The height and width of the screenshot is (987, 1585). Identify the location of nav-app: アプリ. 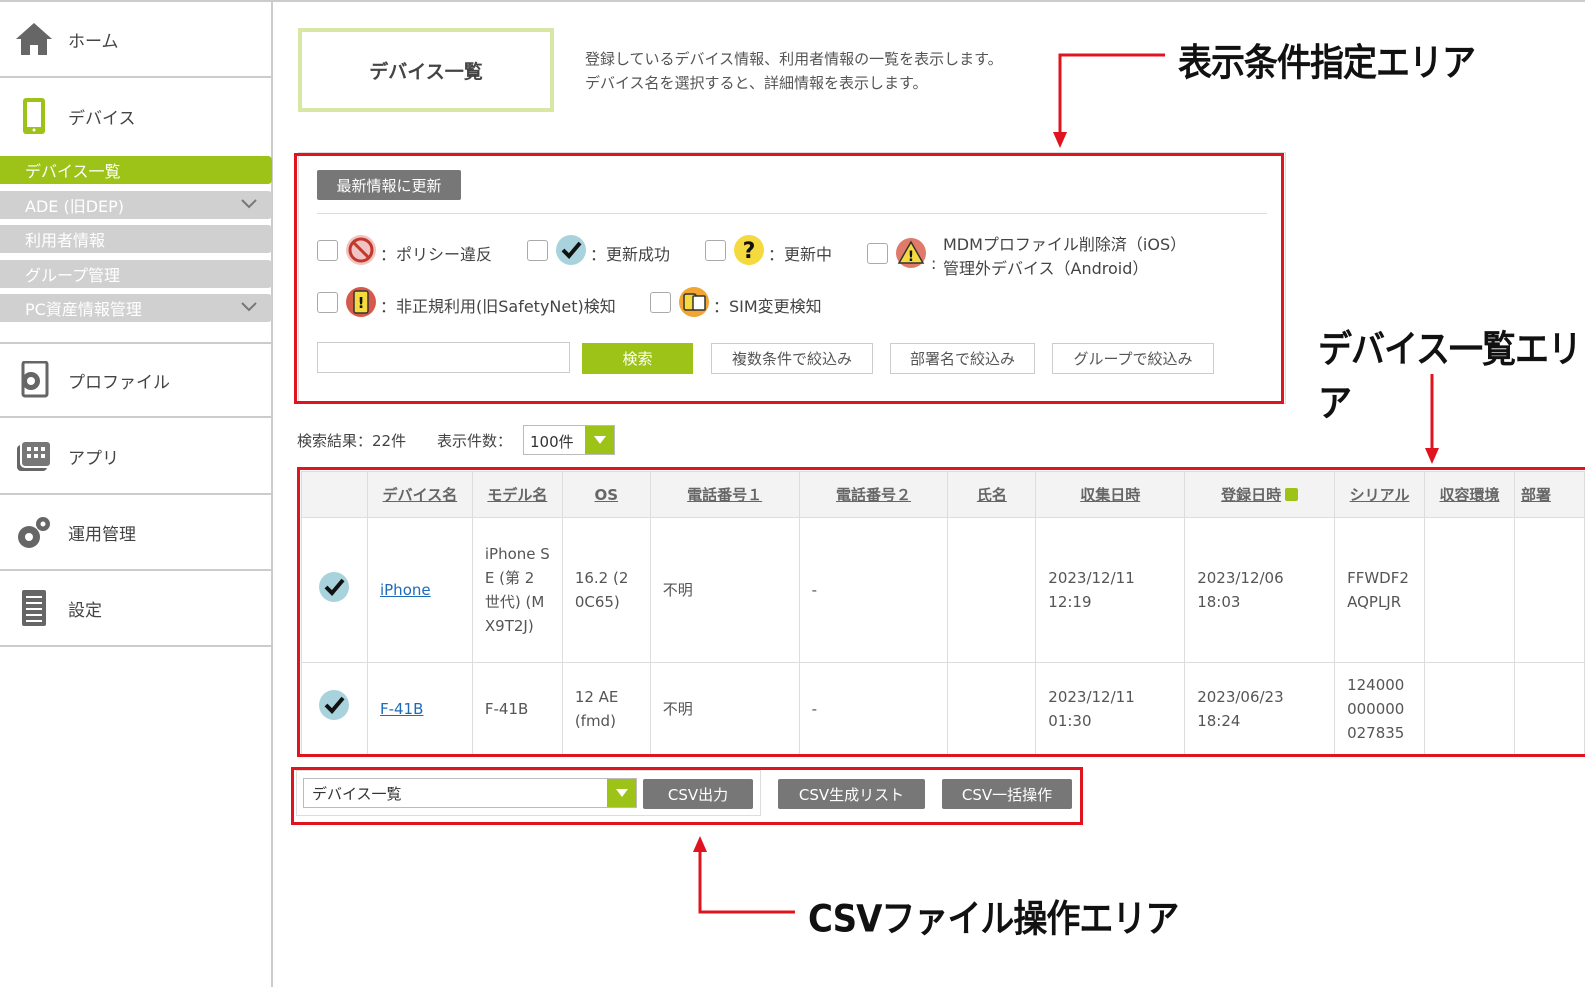
(135, 457).